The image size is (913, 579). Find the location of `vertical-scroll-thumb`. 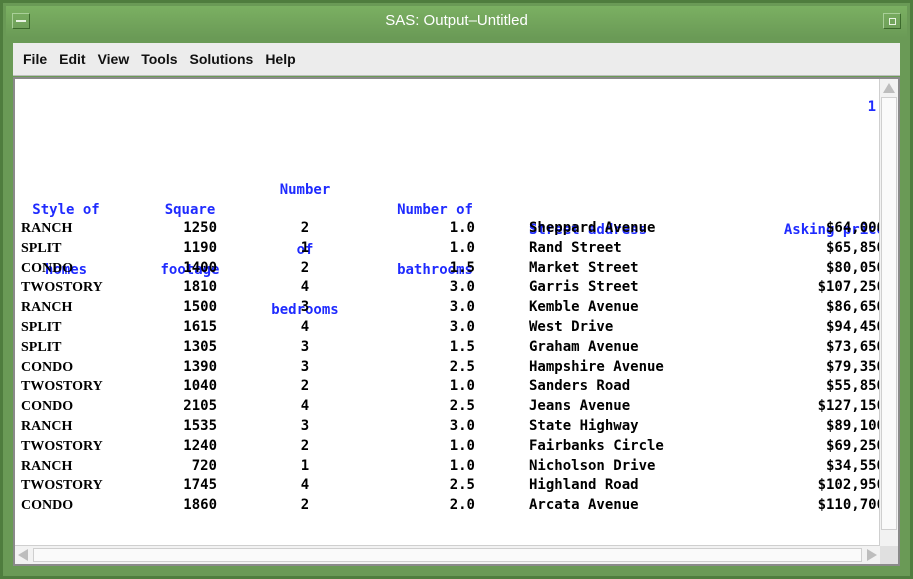

vertical-scroll-thumb is located at coordinates (889, 313).